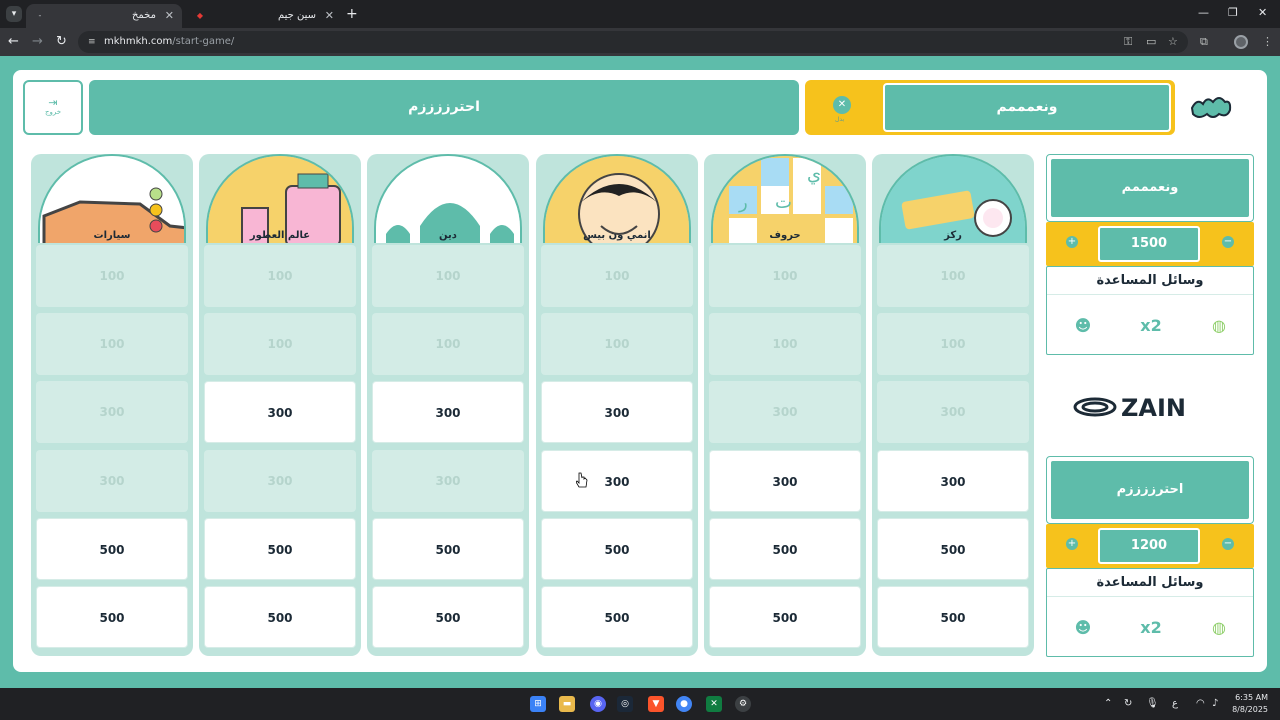 This screenshot has width=1280, height=720. Describe the element at coordinates (1251, 697) in the screenshot. I see `clock-time: 6:35 AM` at that location.